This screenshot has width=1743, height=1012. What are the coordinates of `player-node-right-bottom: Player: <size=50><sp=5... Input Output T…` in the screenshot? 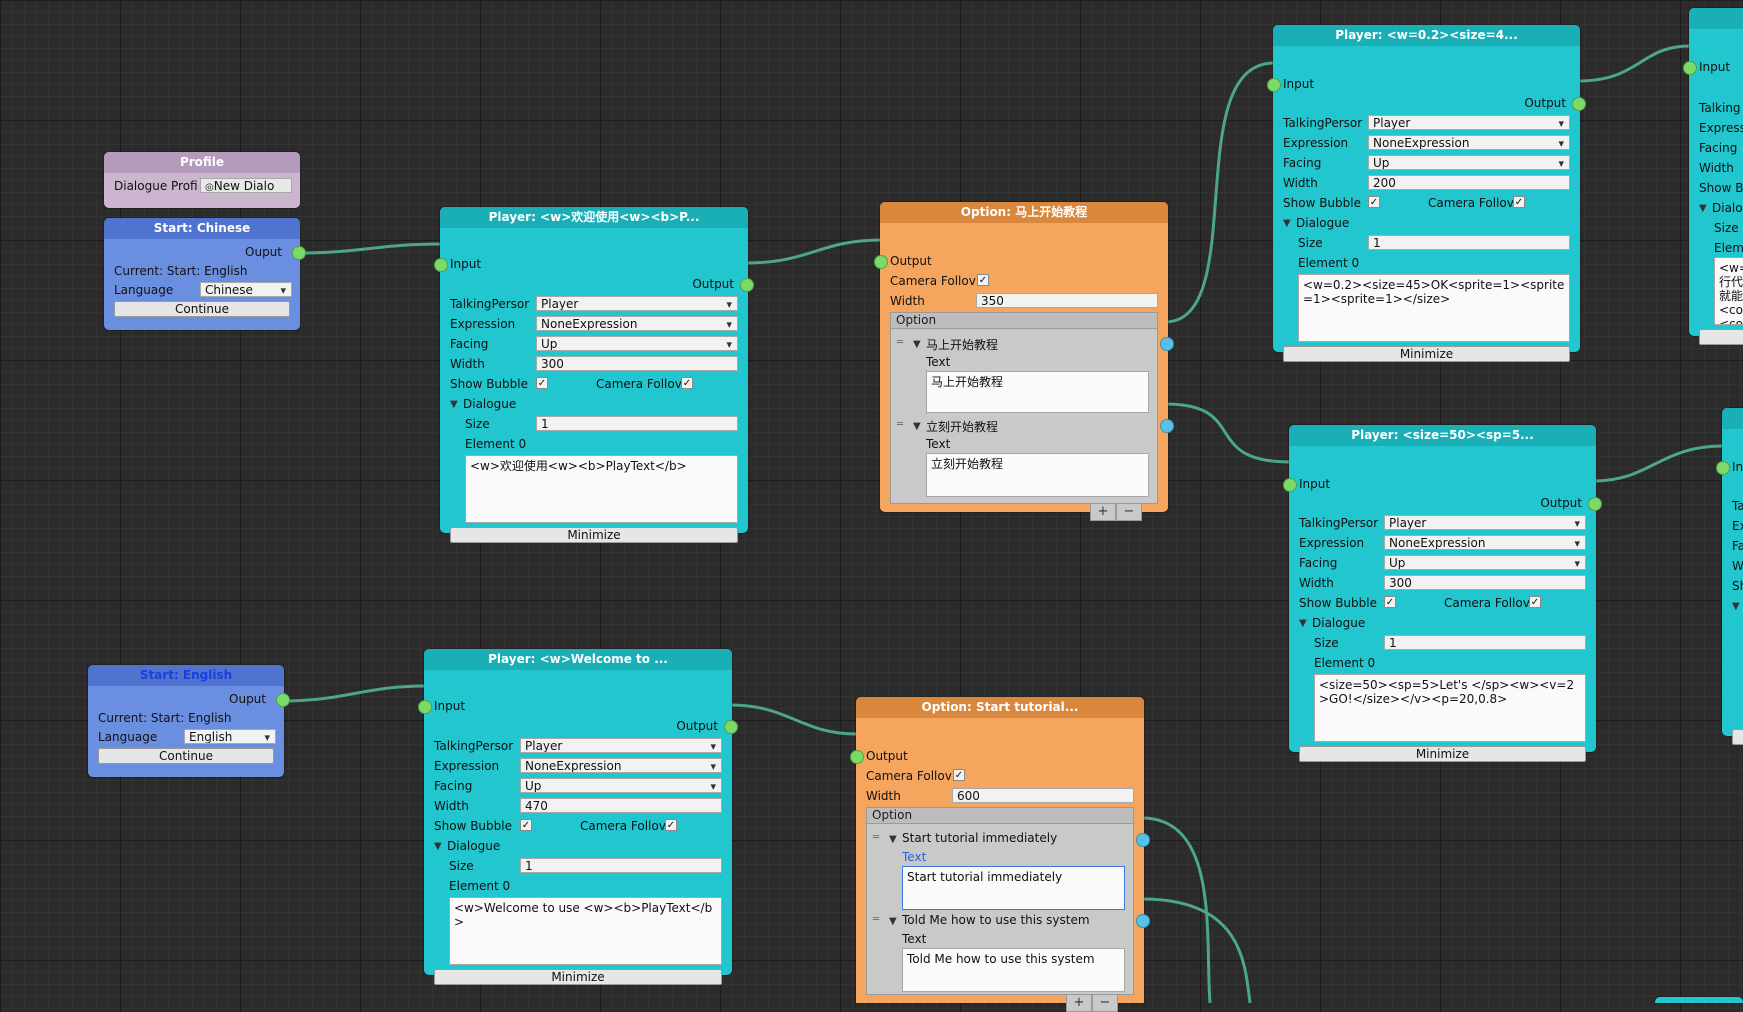 It's located at (1442, 593).